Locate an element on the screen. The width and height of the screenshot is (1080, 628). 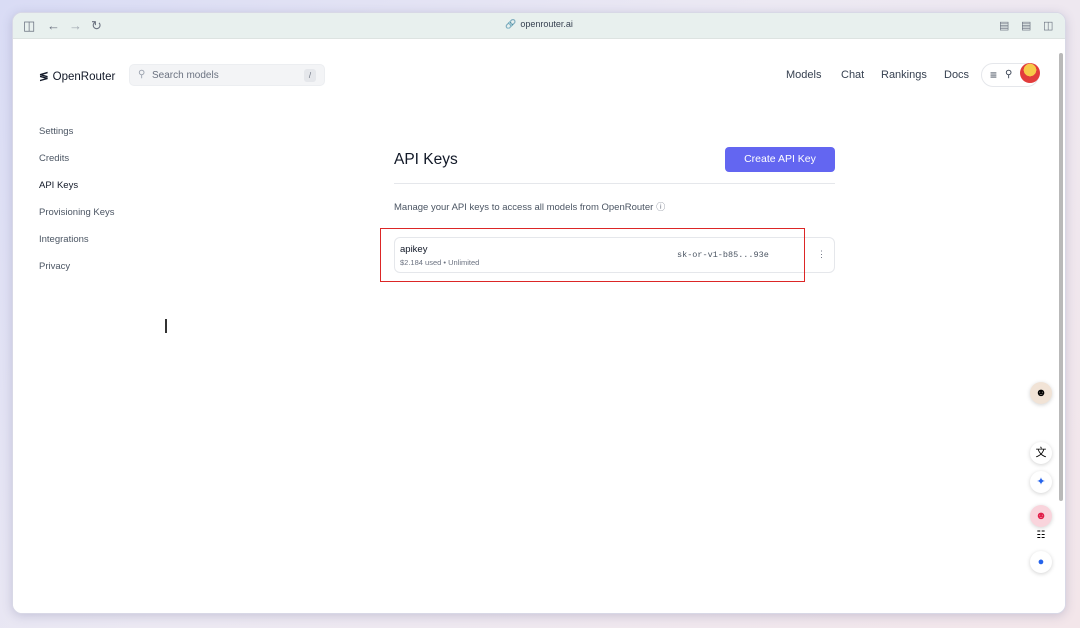
logo: ≶ OpenRouter is located at coordinates (77, 76).